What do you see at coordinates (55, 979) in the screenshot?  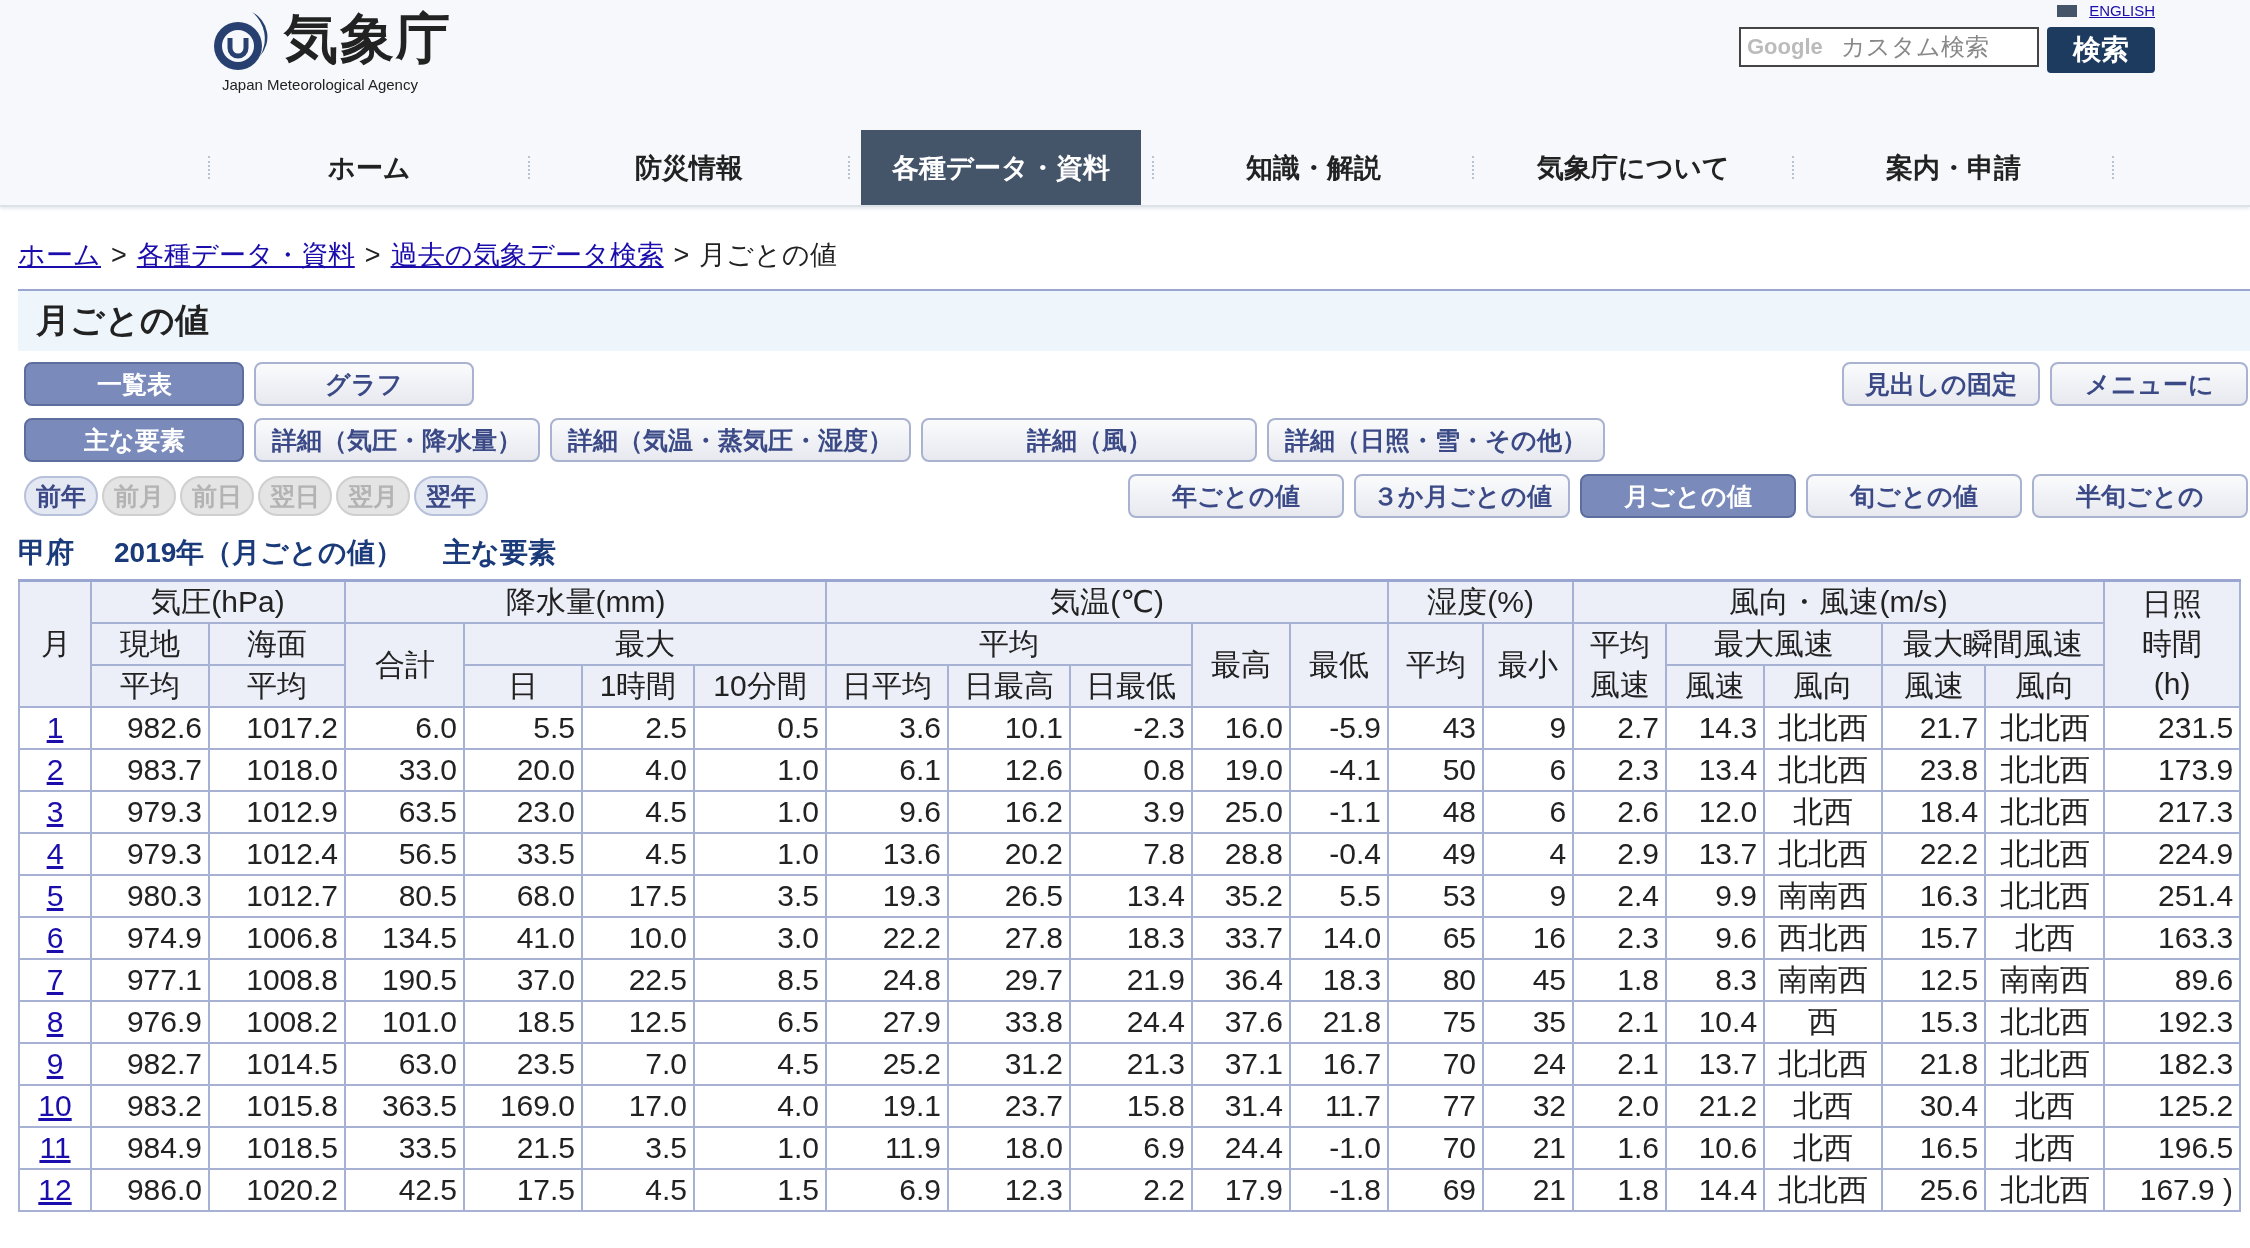 I see `month-link: 7` at bounding box center [55, 979].